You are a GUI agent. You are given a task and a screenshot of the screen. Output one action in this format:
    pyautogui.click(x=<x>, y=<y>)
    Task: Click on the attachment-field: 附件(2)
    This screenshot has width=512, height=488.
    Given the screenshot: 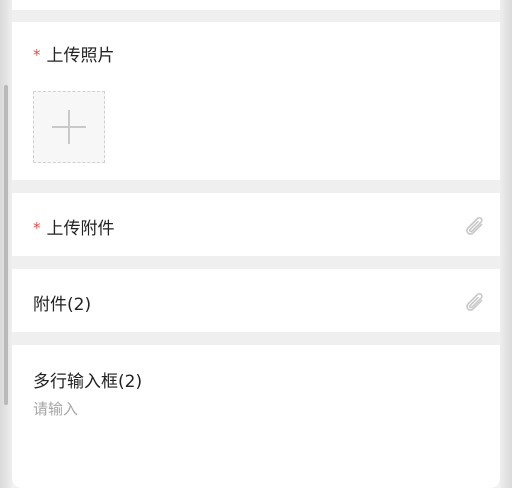 What is the action you would take?
    pyautogui.click(x=256, y=300)
    